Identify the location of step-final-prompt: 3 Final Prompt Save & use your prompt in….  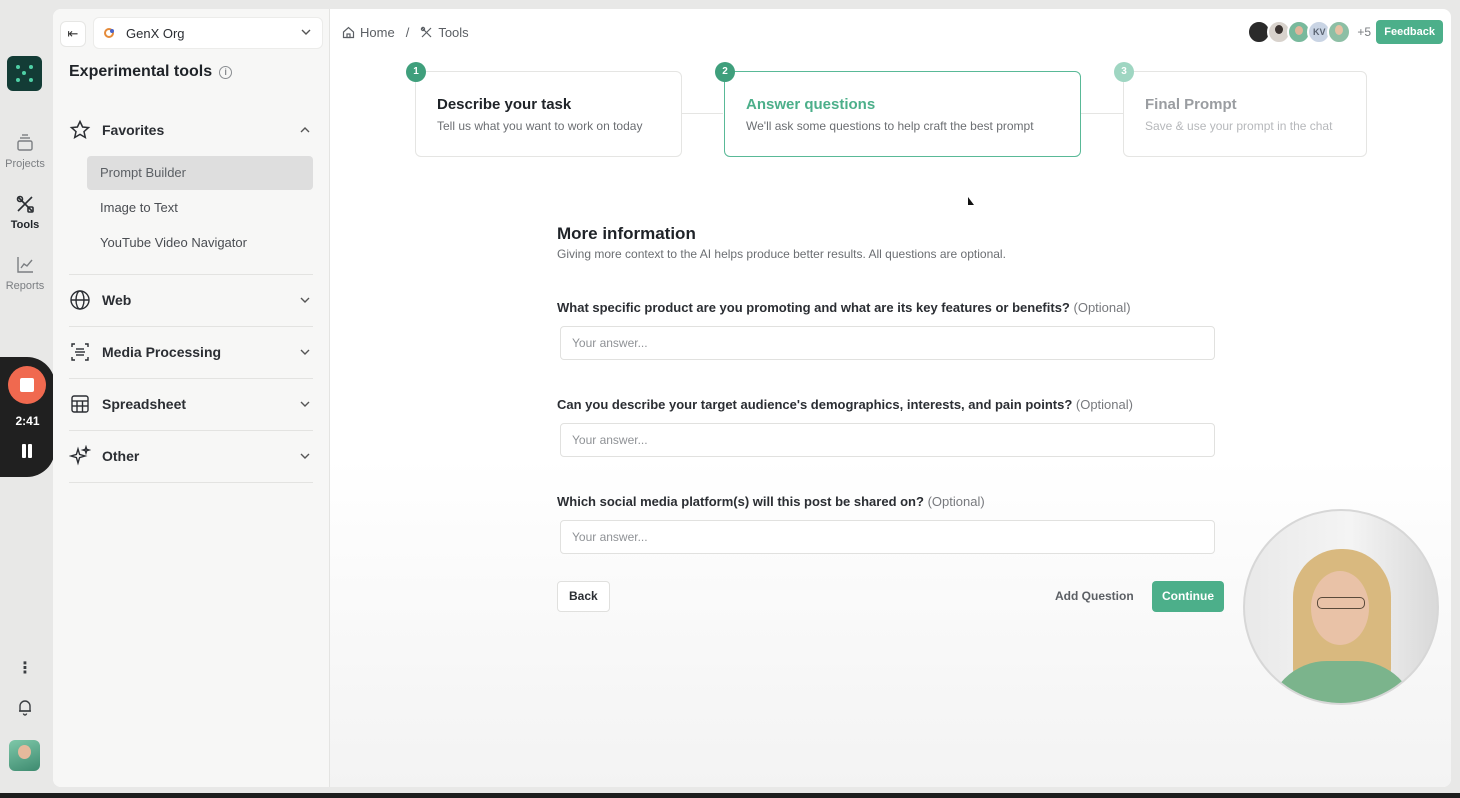
(1240, 109).